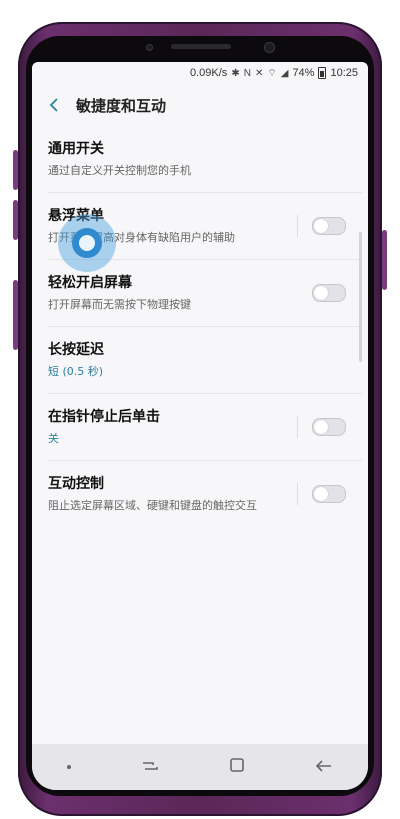 The image size is (400, 819). I want to click on clock: 10:25, so click(344, 73).